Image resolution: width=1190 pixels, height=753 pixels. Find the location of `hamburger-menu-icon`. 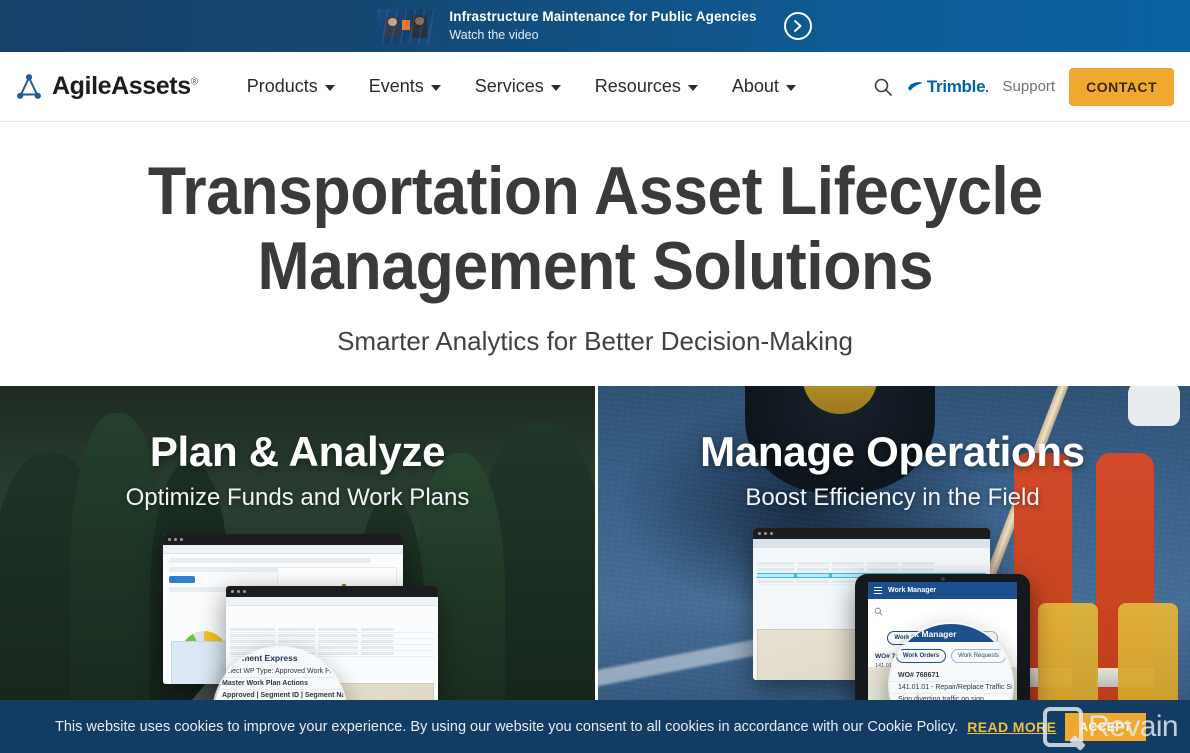

hamburger-menu-icon is located at coordinates (878, 590).